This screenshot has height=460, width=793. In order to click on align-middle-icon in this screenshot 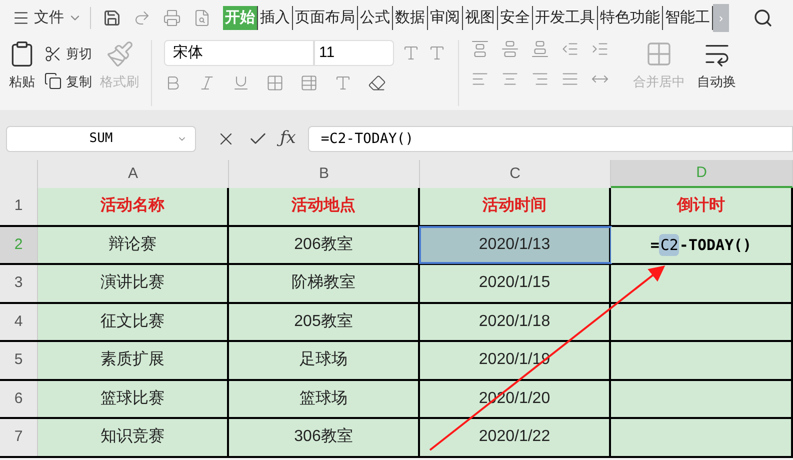, I will do `click(510, 49)`.